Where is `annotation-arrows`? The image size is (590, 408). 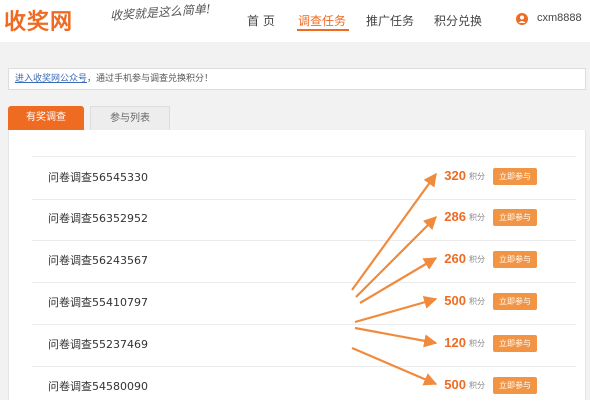 annotation-arrows is located at coordinates (394, 279).